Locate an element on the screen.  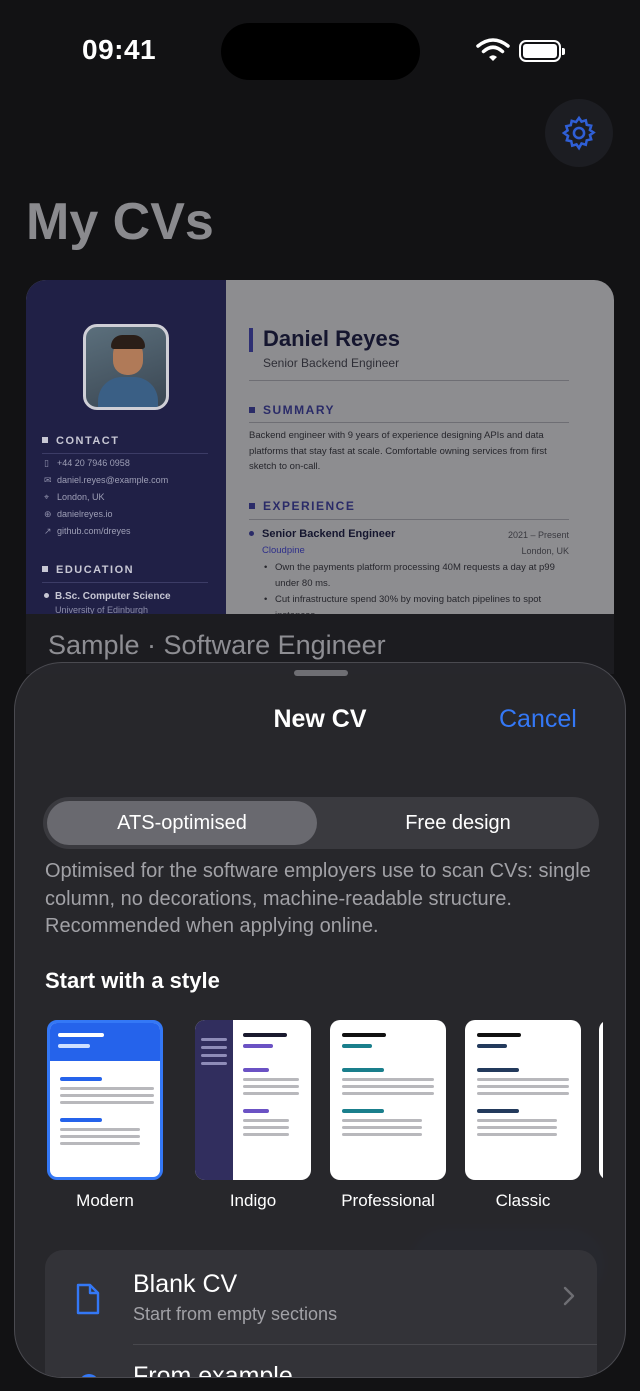
style-thumbnail-more is located at coordinates (601, 1100).